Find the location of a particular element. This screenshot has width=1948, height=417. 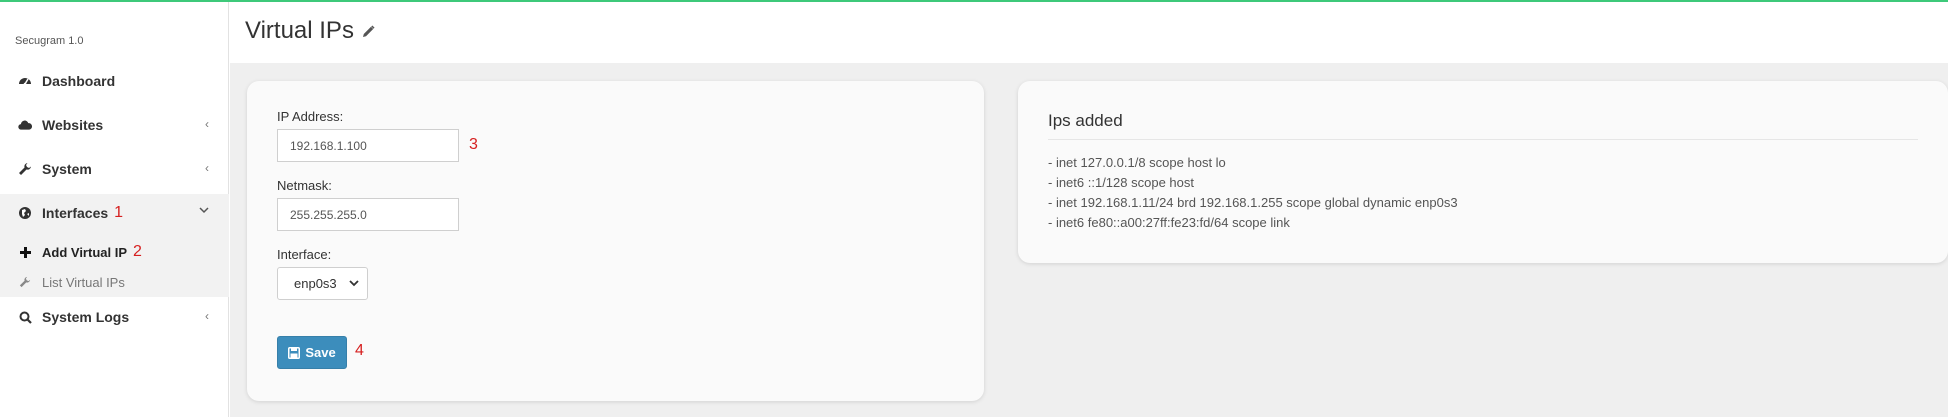

page-header: Virtual IPs is located at coordinates (1089, 32).